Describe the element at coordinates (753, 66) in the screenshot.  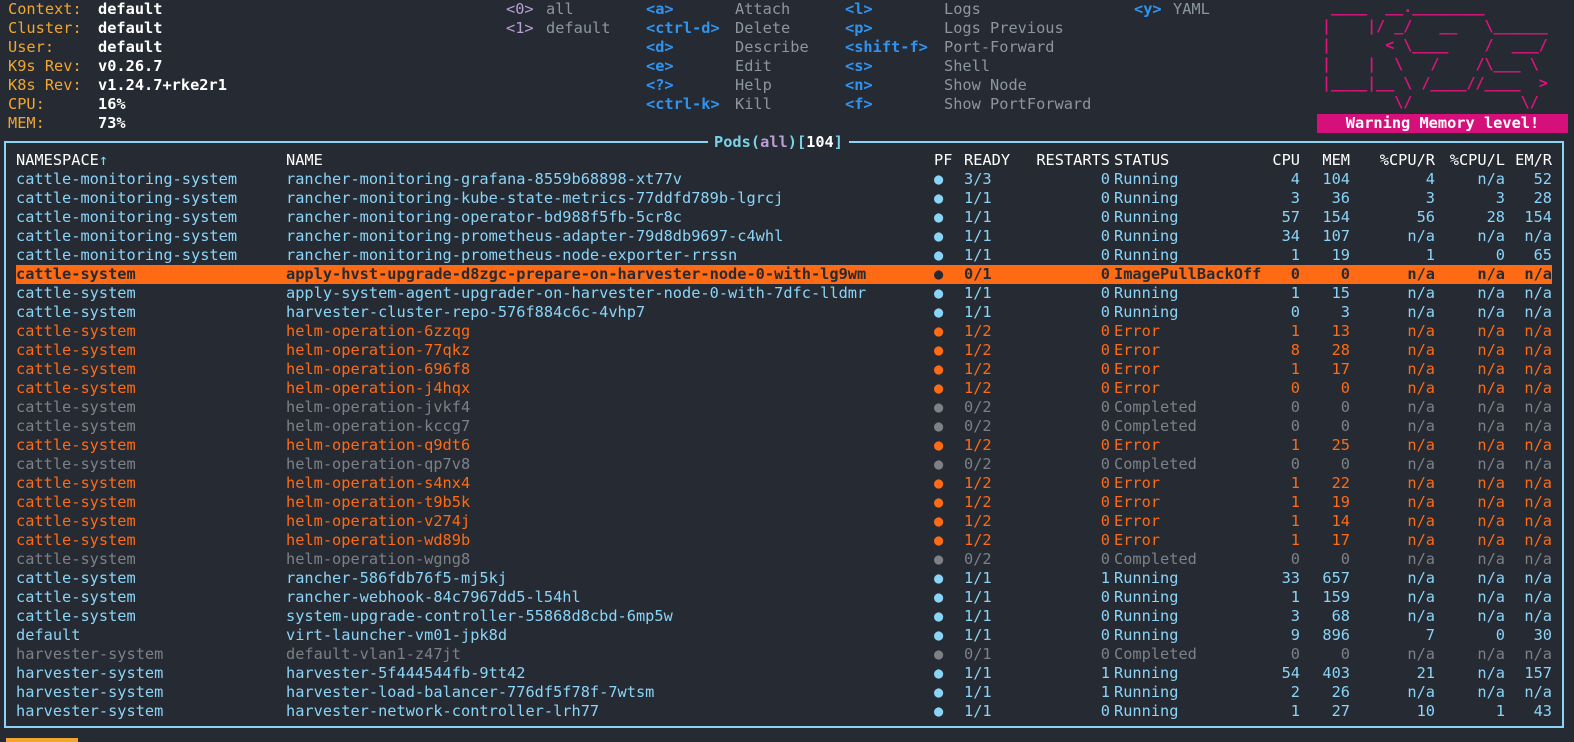
I see `shortcut-label: Edit` at that location.